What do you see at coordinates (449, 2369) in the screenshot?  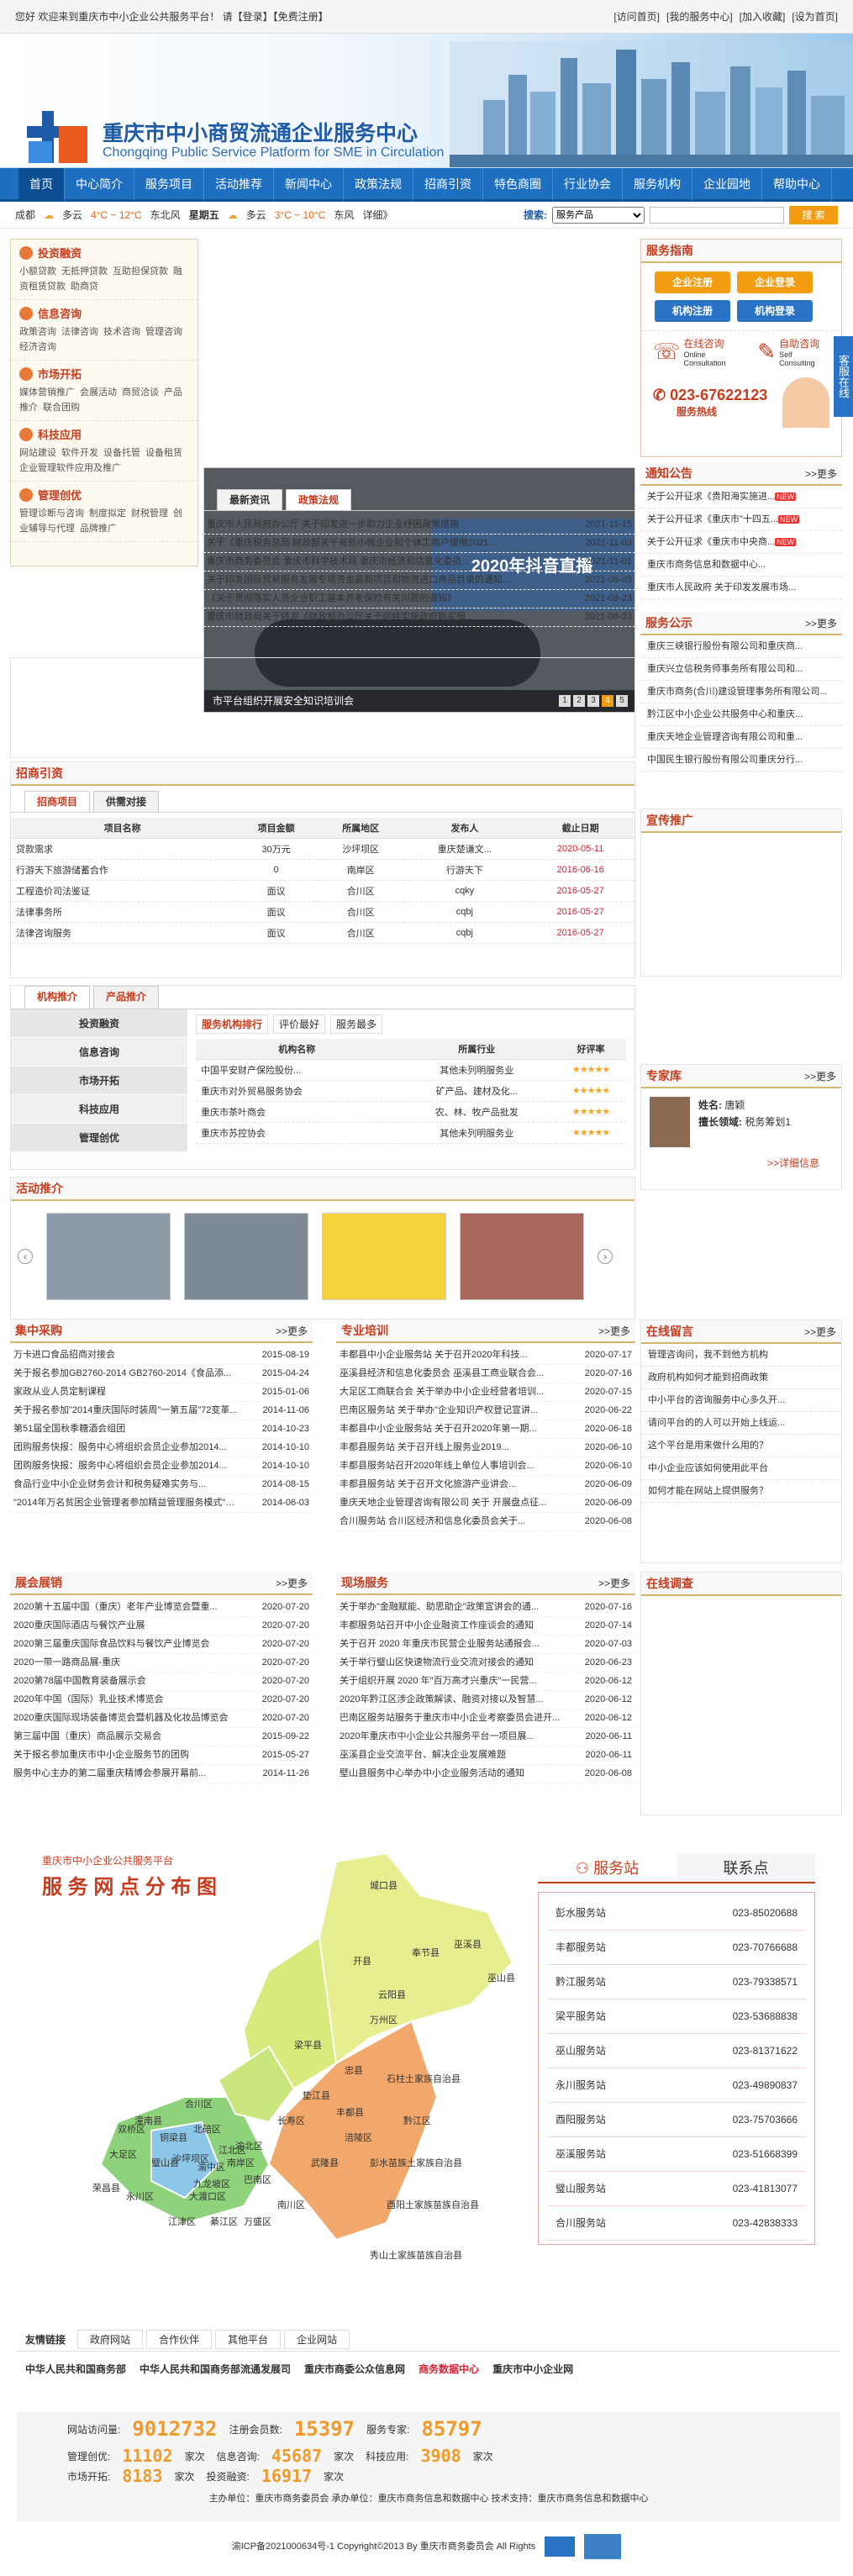 I see `link-data-center: 商务数据中心` at bounding box center [449, 2369].